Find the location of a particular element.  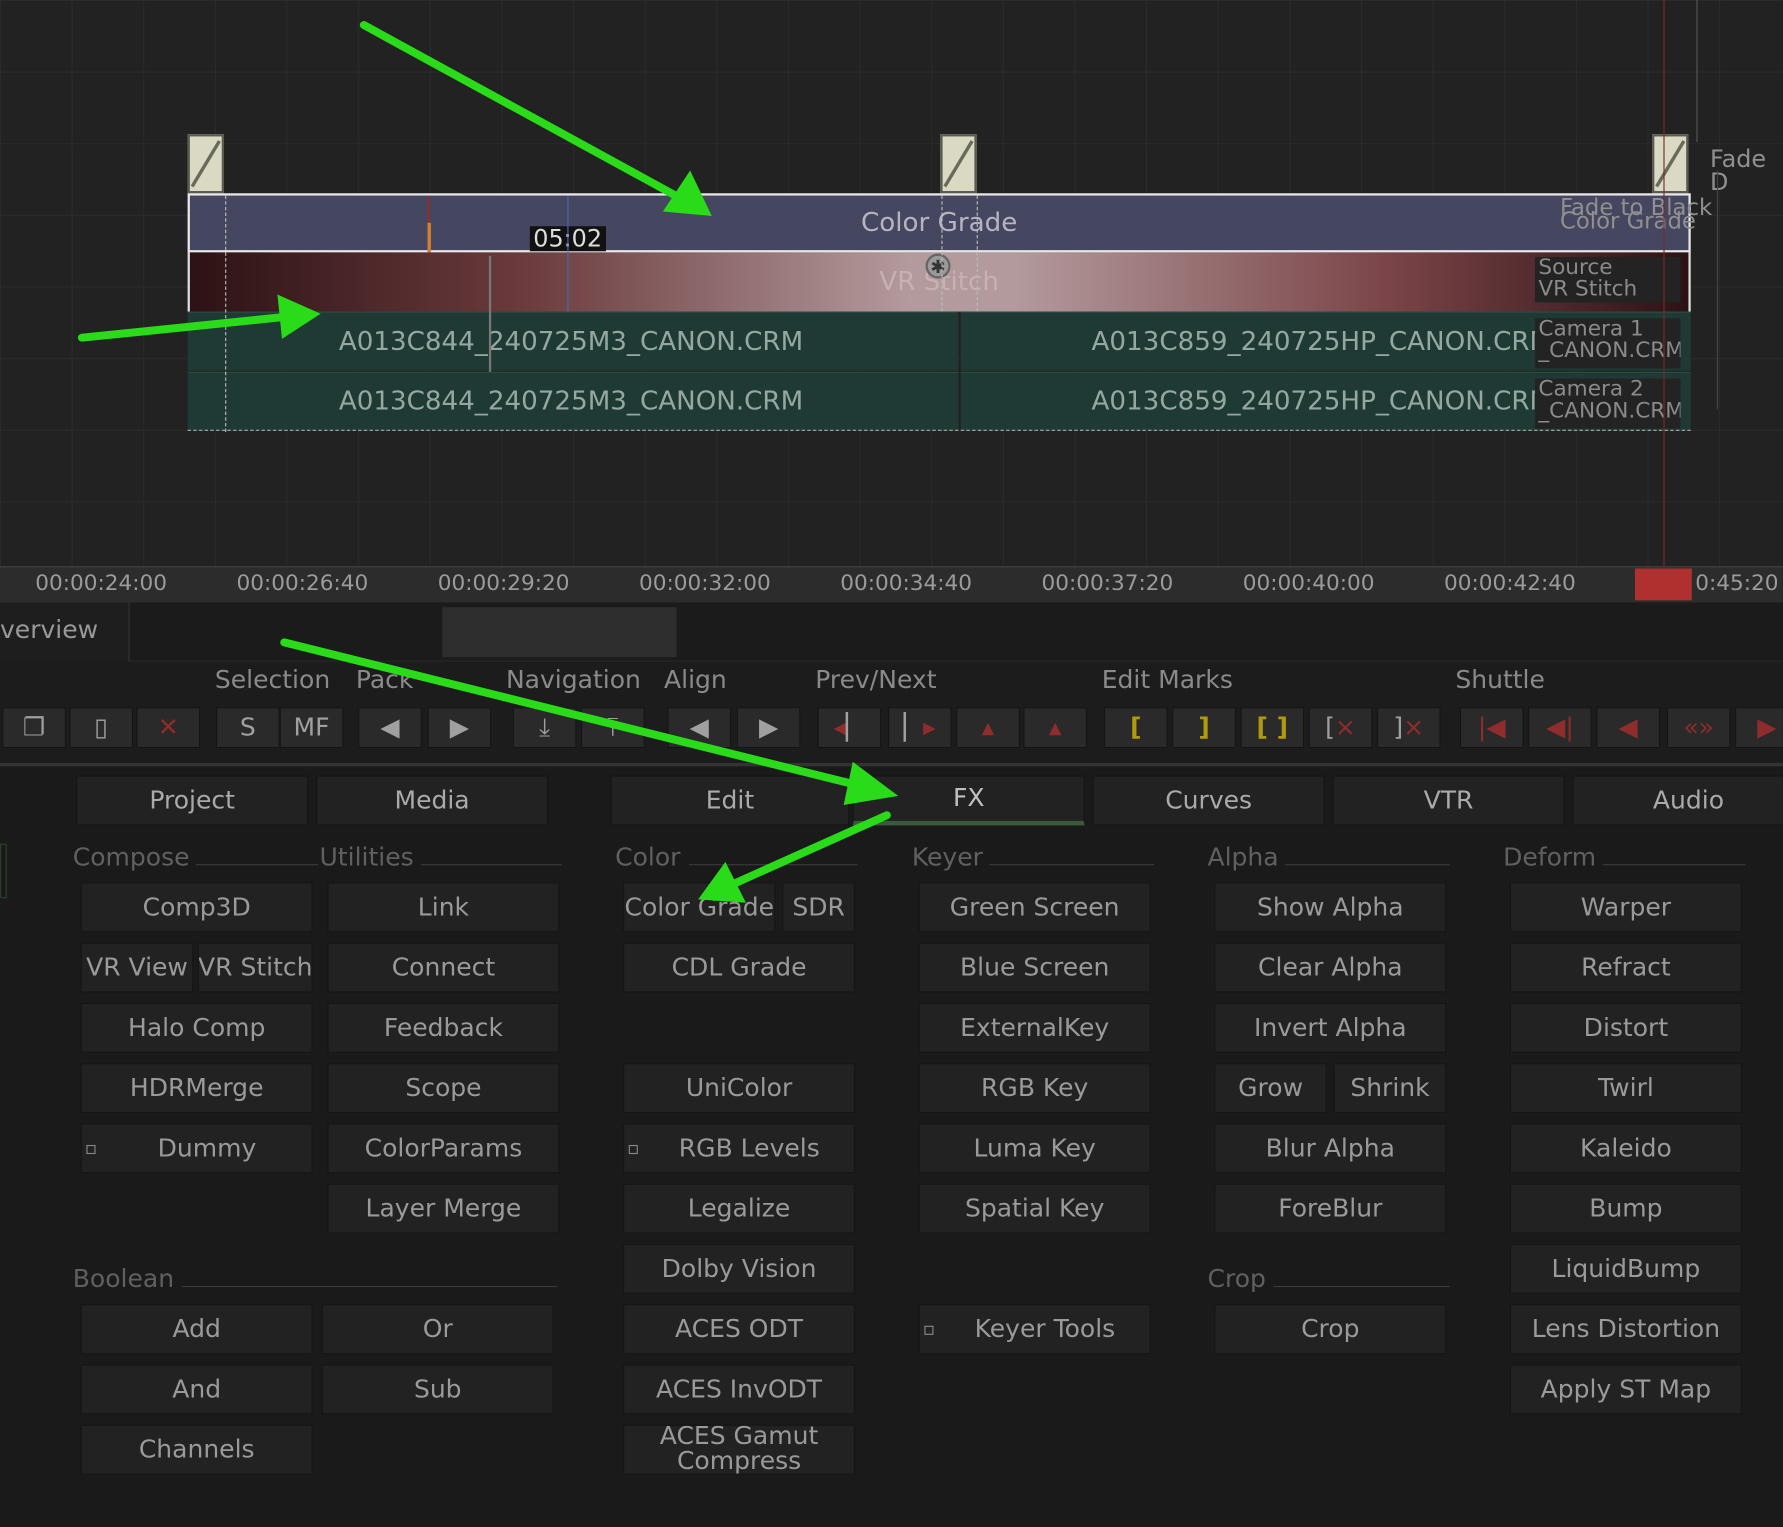

select-mf-button: MF is located at coordinates (311, 728).